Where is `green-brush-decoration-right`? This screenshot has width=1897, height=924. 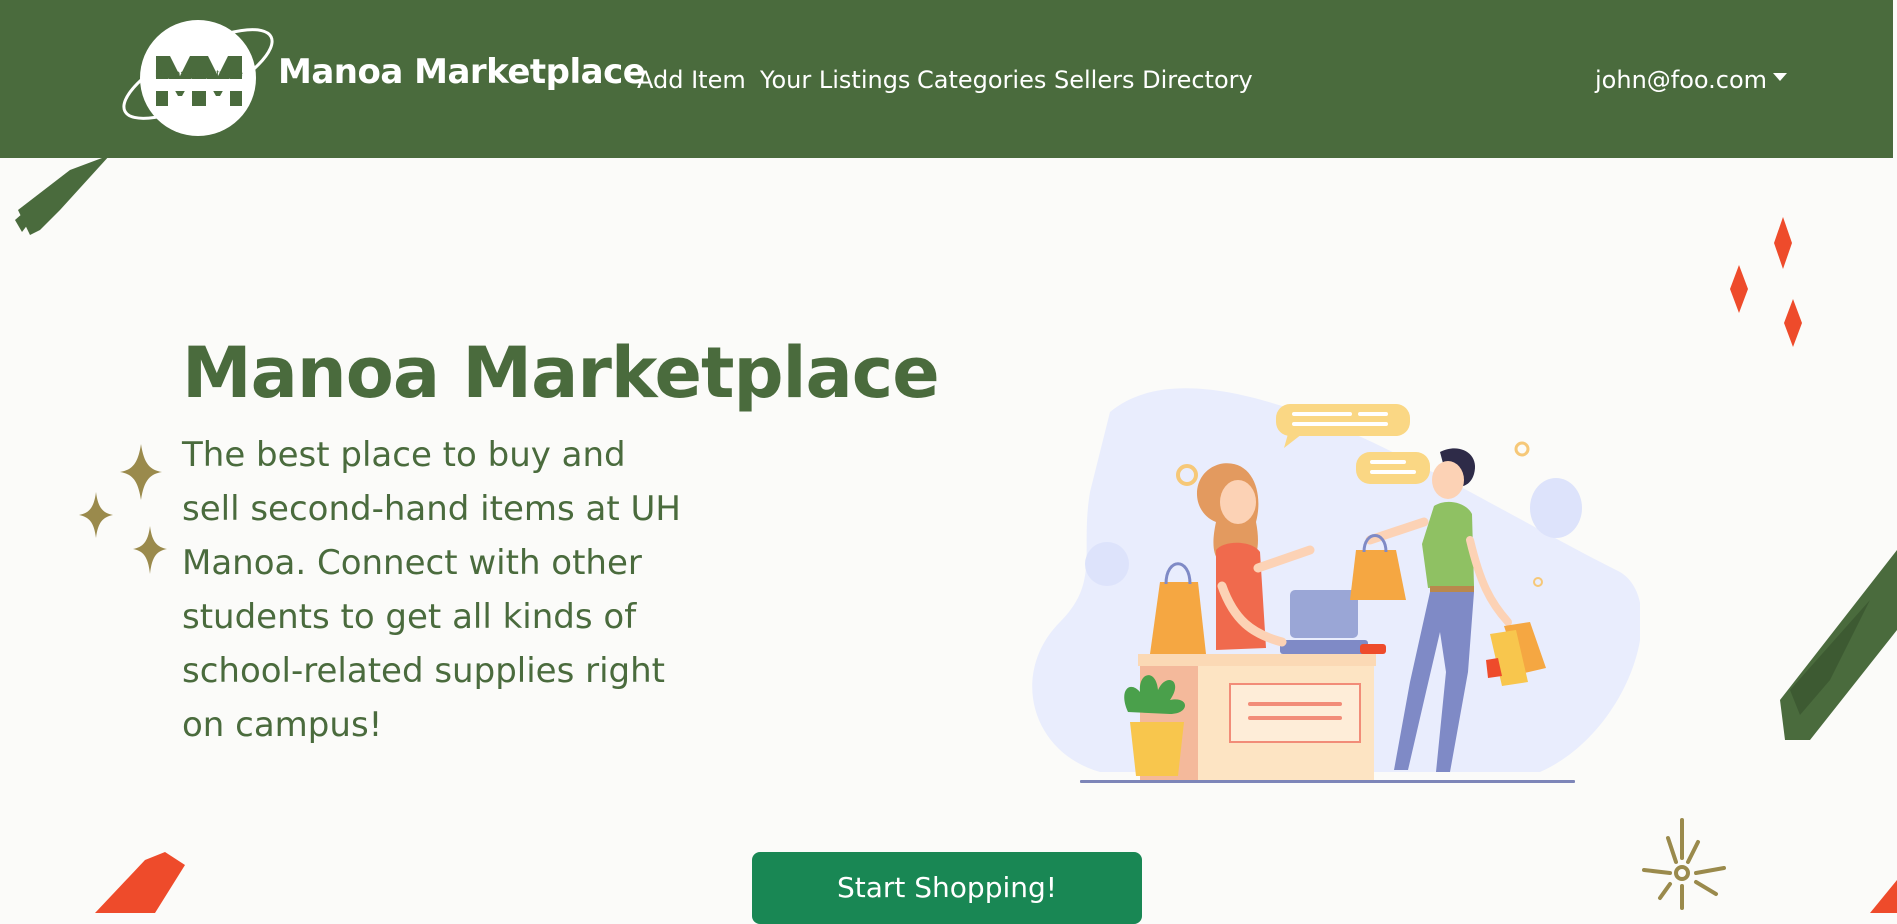 green-brush-decoration-right is located at coordinates (1838, 645).